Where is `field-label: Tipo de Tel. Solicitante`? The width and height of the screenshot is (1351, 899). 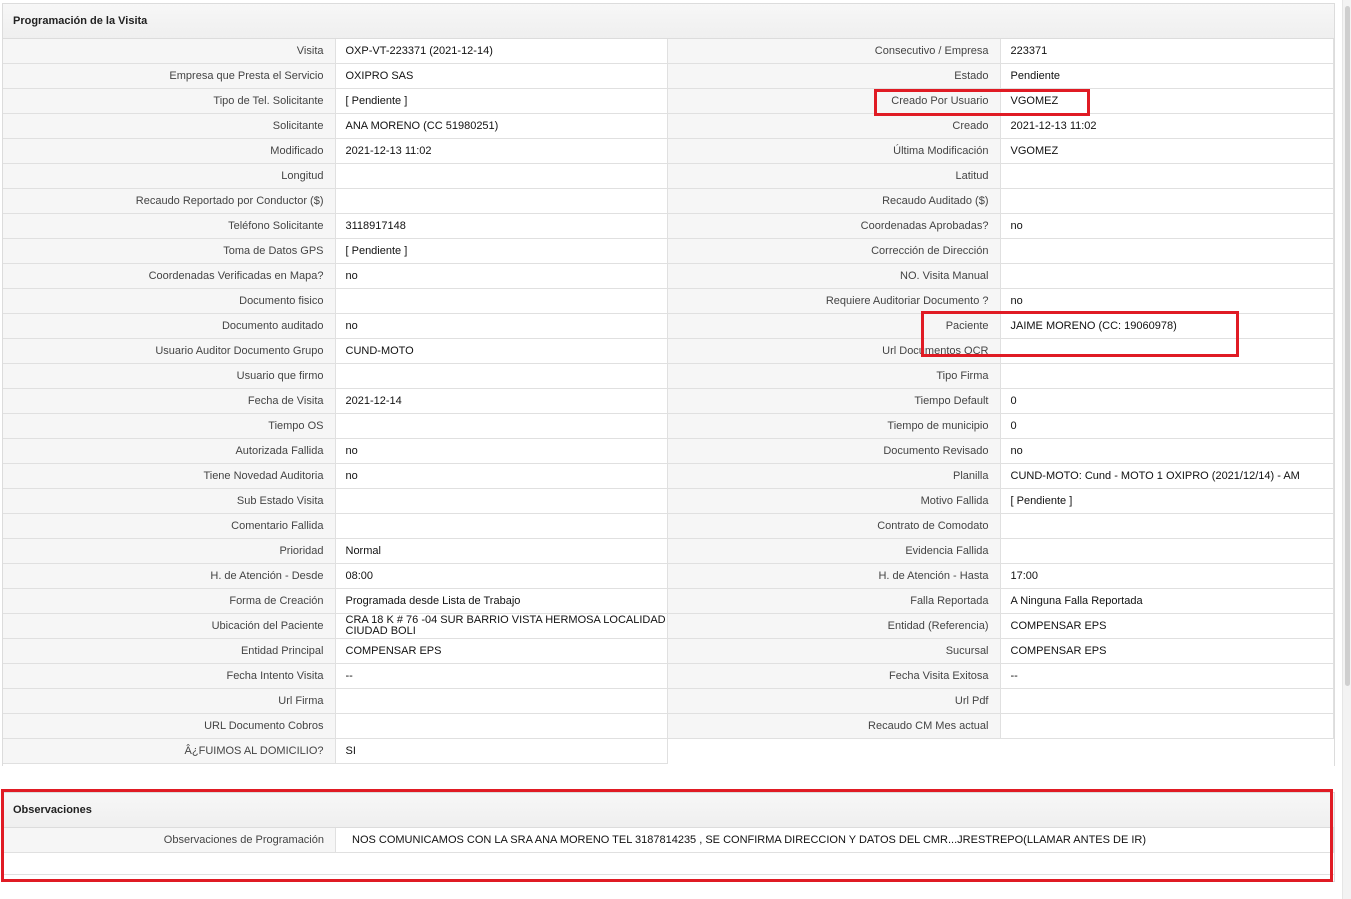
field-label: Tipo de Tel. Solicitante is located at coordinates (169, 101).